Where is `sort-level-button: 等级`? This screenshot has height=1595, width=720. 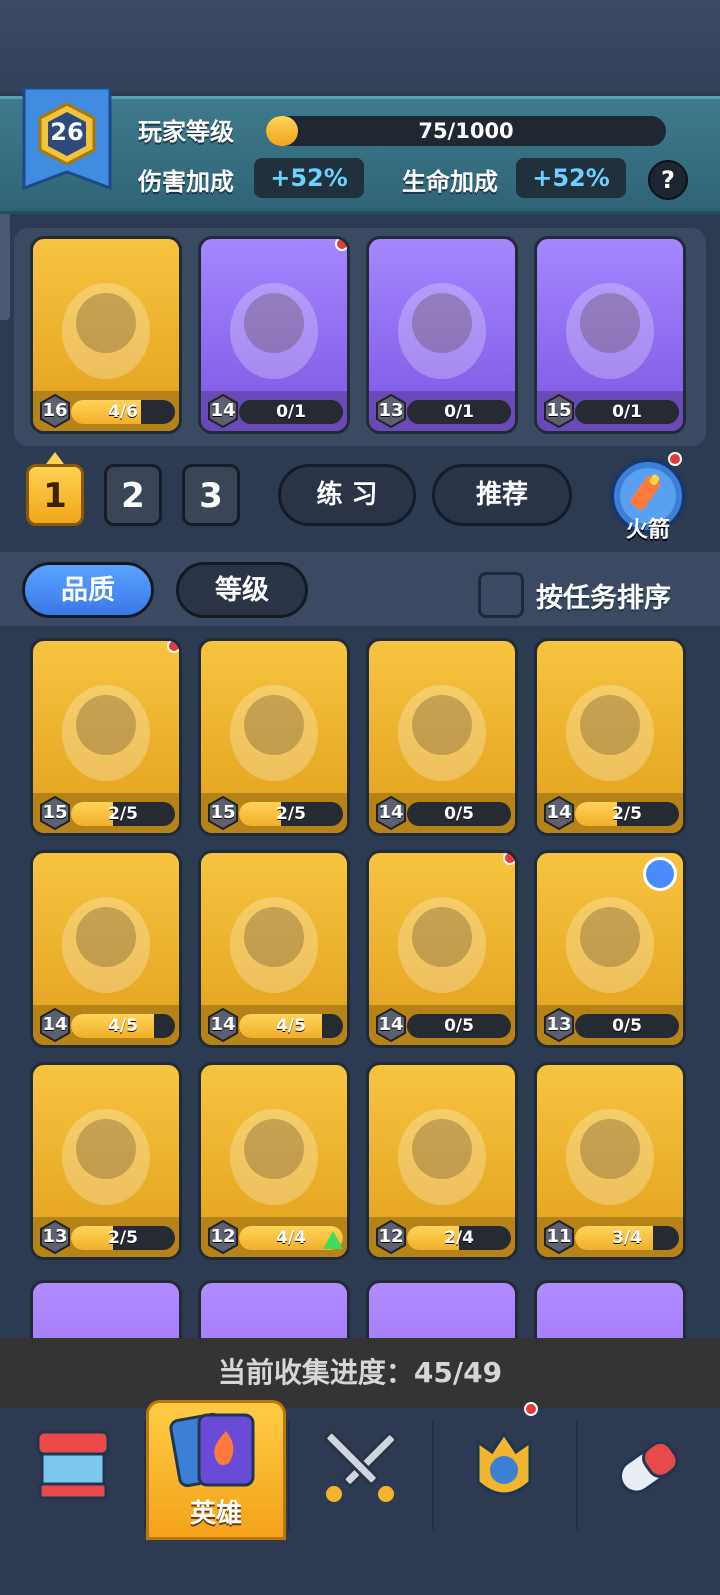 sort-level-button: 等级 is located at coordinates (242, 590).